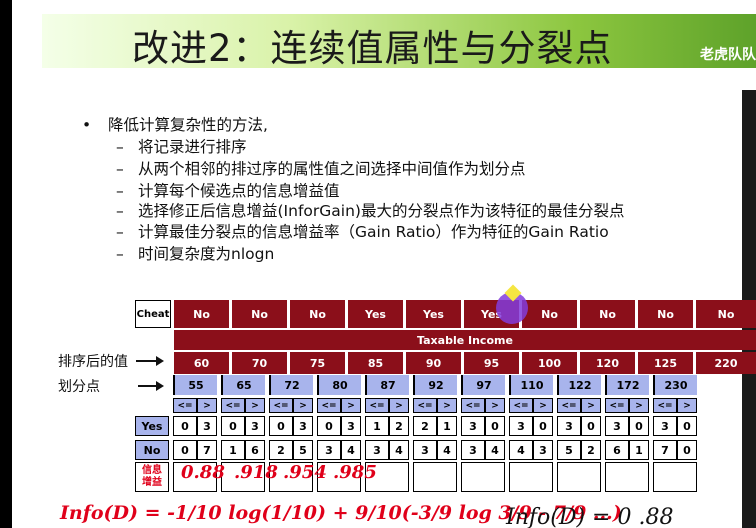 The height and width of the screenshot is (528, 756). Describe the element at coordinates (332, 169) in the screenshot. I see `sub-bullet-text: 从两个相邻的排过序的属性值之间选择中间值作为划分点` at that location.